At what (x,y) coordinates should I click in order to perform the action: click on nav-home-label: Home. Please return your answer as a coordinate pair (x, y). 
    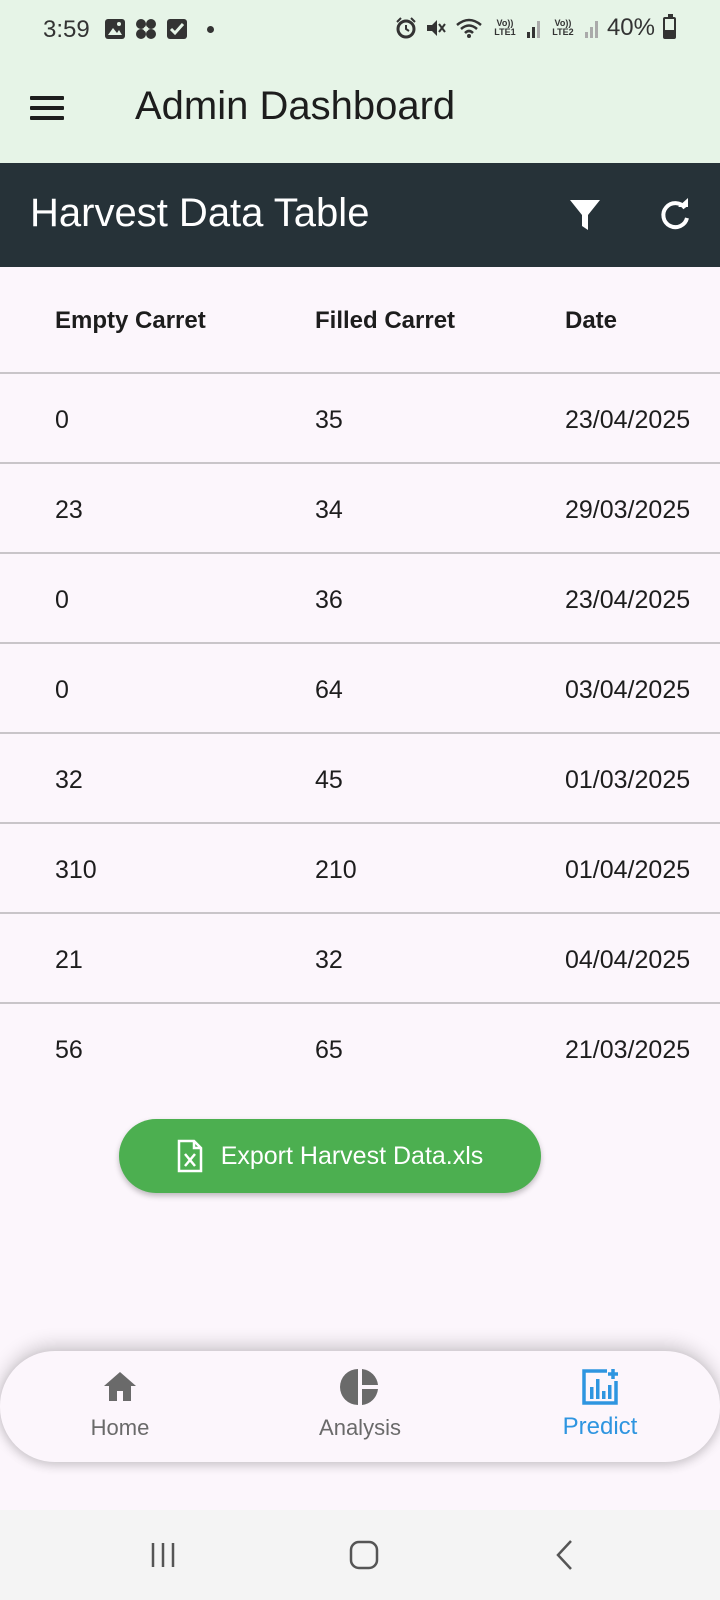
    Looking at the image, I should click on (120, 1427).